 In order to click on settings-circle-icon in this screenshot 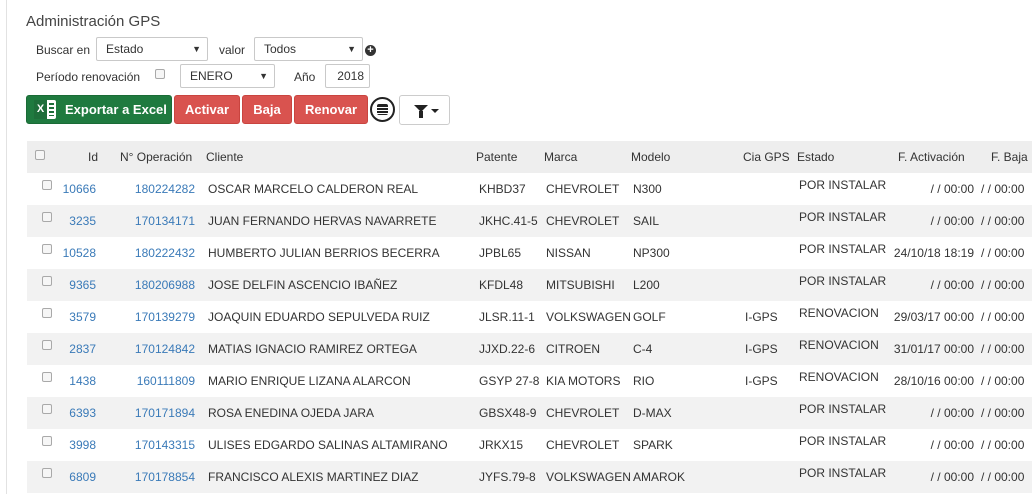, I will do `click(382, 109)`.